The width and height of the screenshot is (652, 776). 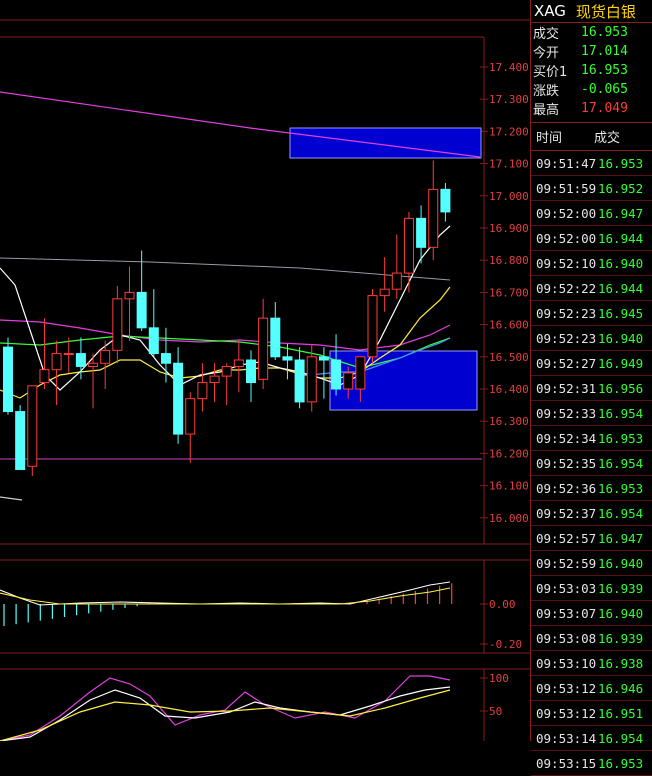 I want to click on trade-price: 16.938, so click(x=621, y=663).